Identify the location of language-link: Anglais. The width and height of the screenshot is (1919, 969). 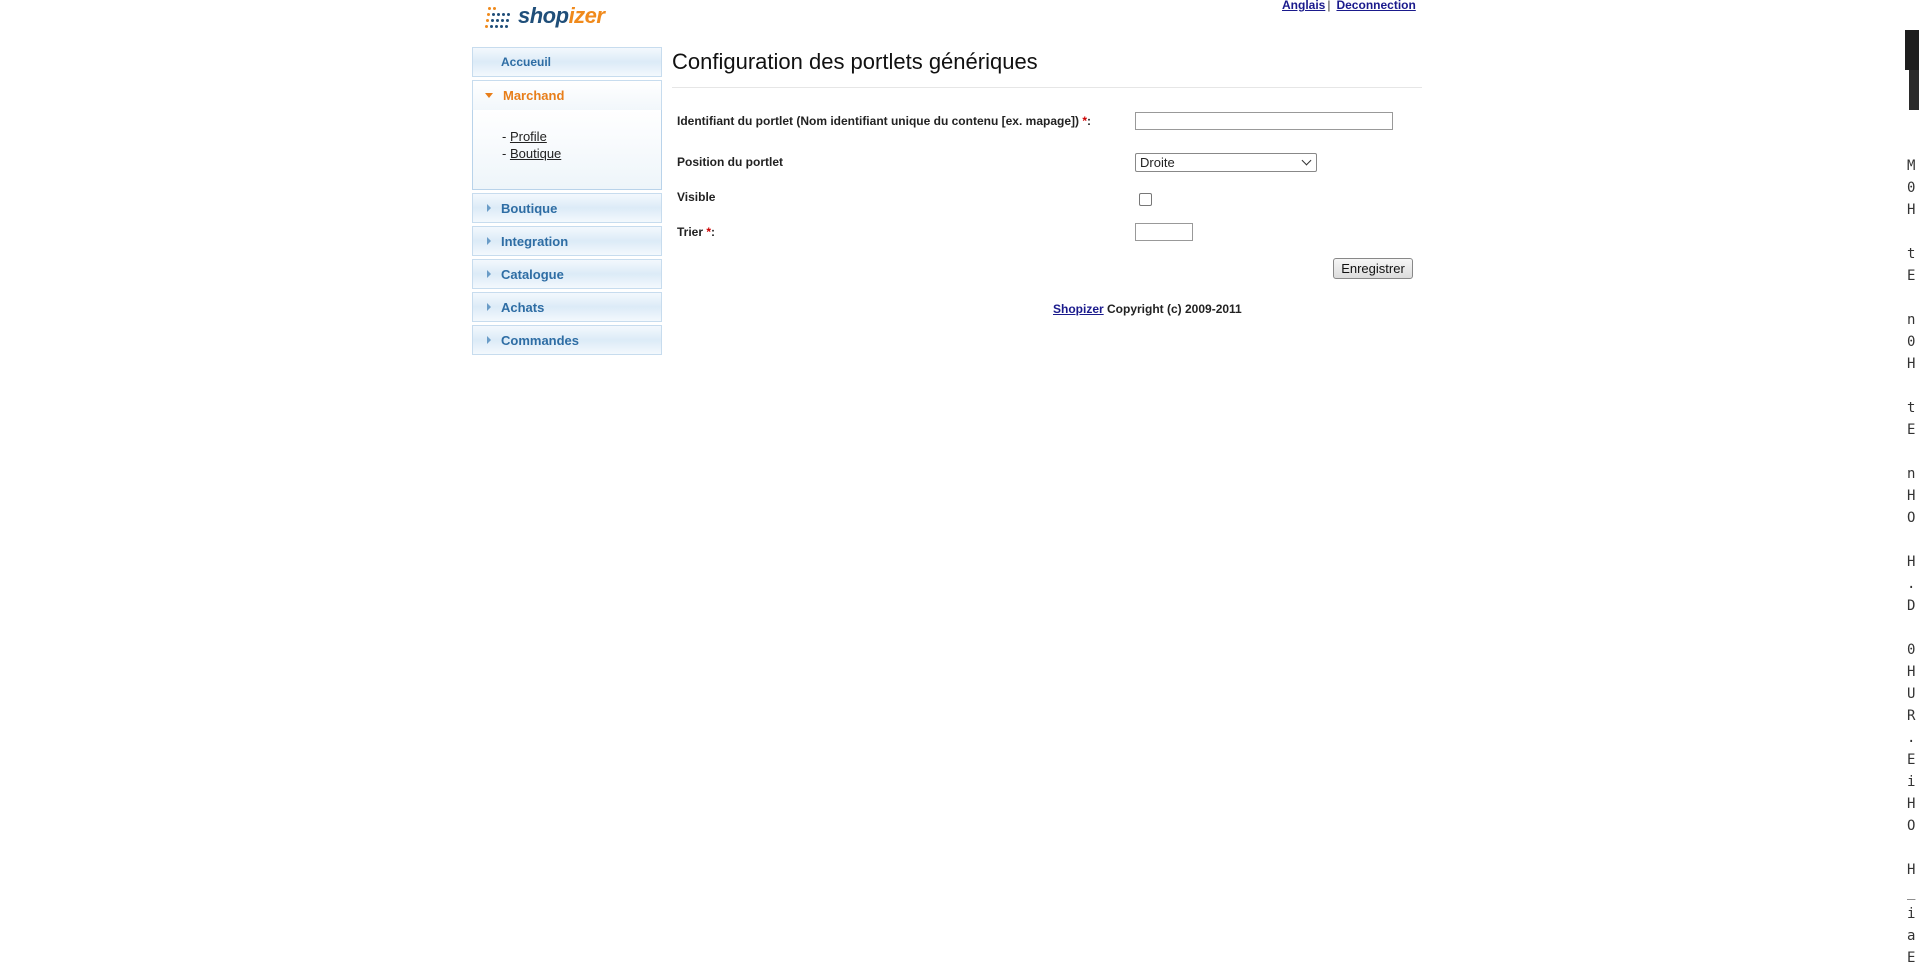
(1303, 6).